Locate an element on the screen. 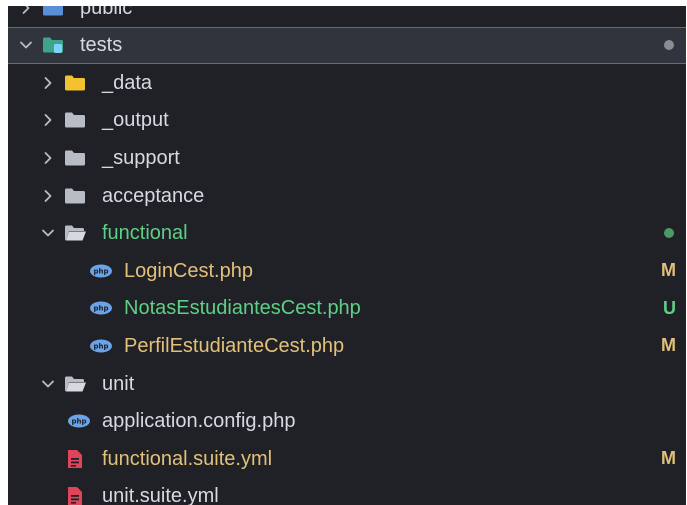 Image resolution: width=687 pixels, height=505 pixels. tree-row-label: unit.suite.yml is located at coordinates (160, 495).